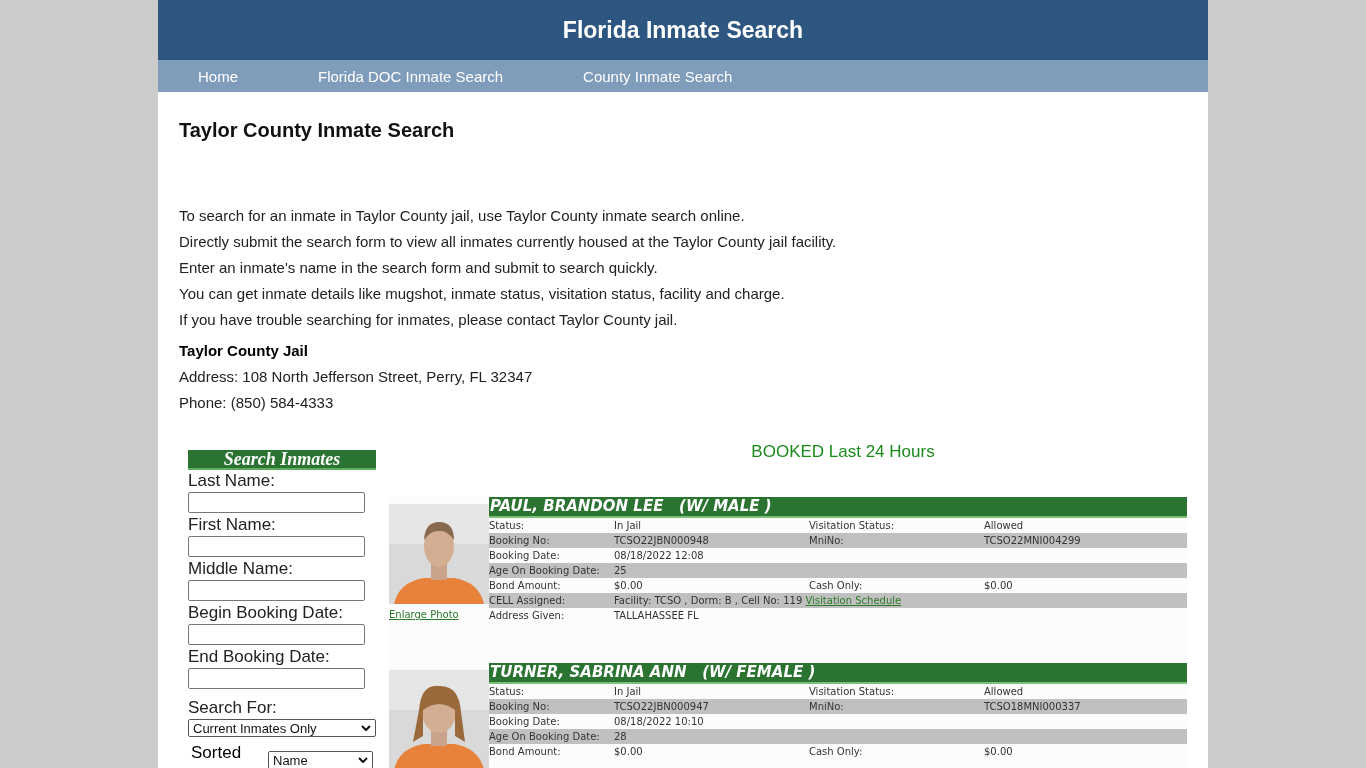 This screenshot has width=1366, height=768. I want to click on inmate-name: PAUL, BRANDON LEE (W/ MALE ), so click(838, 507).